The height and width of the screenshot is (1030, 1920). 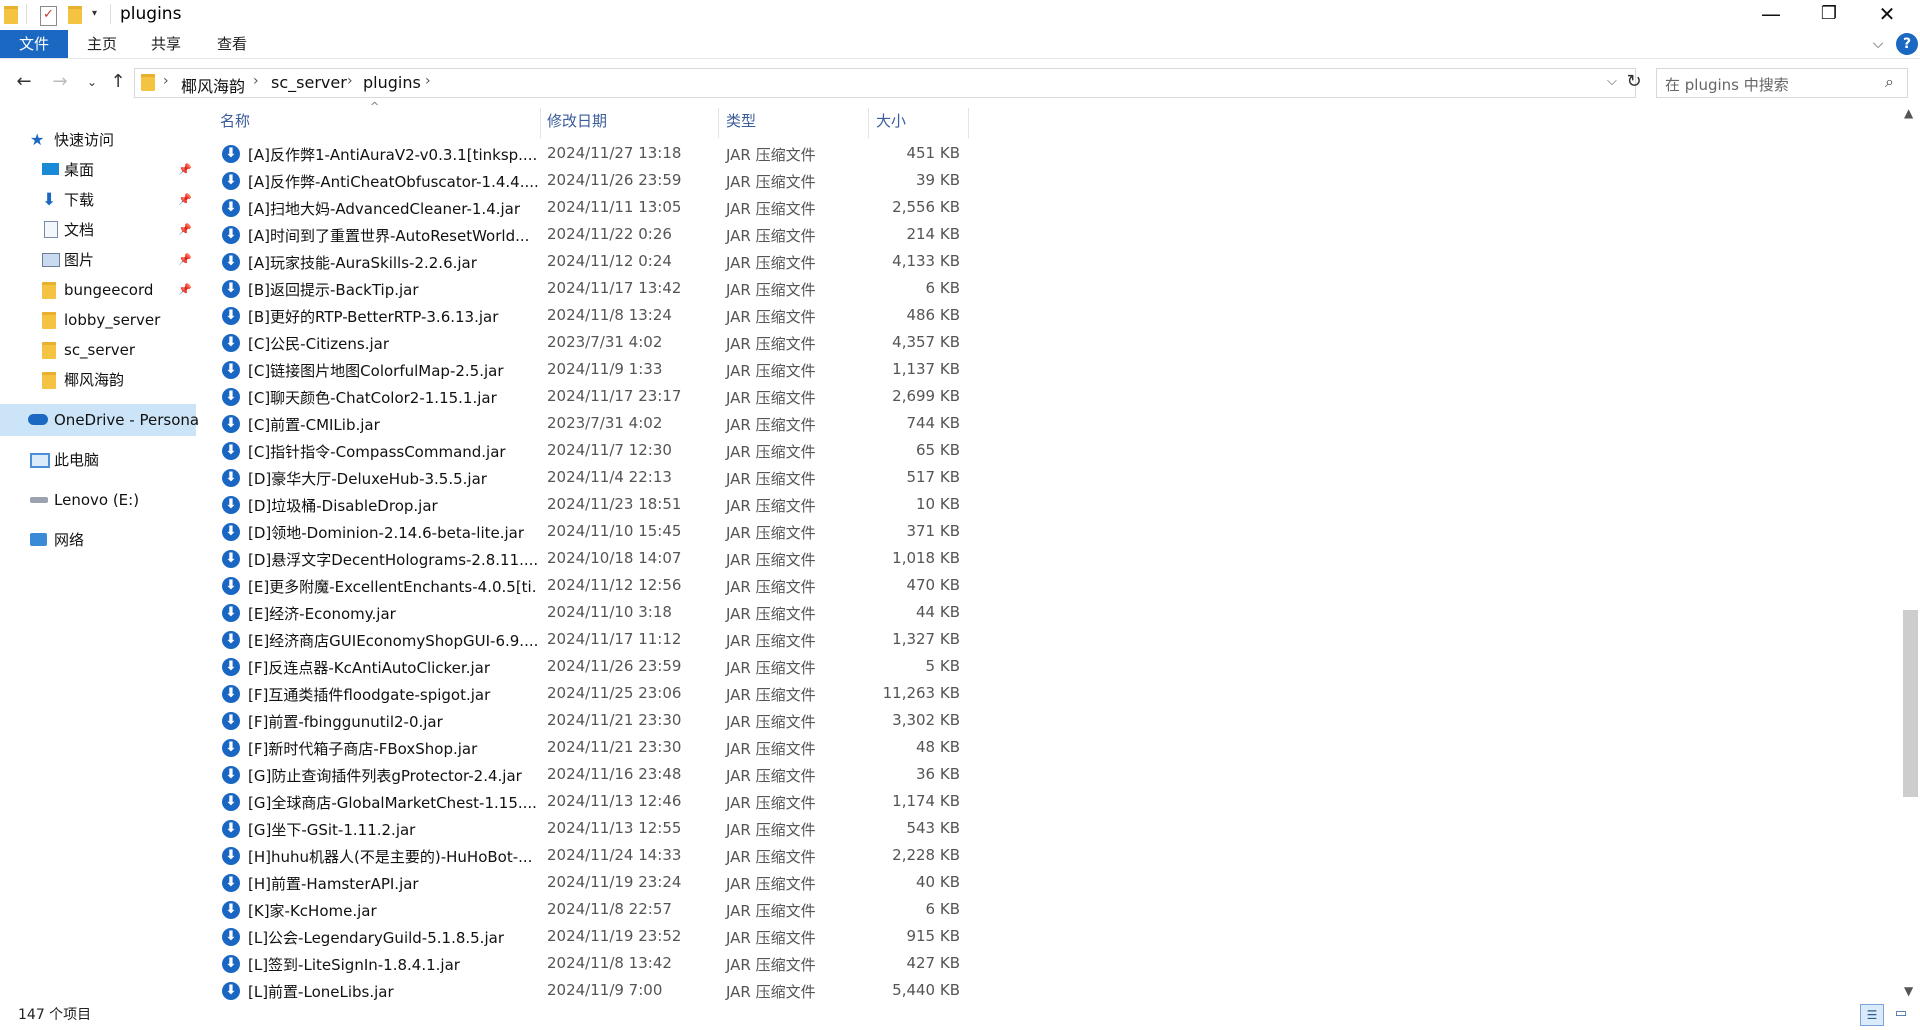 I want to click on new-folder-icon, so click(x=75, y=15).